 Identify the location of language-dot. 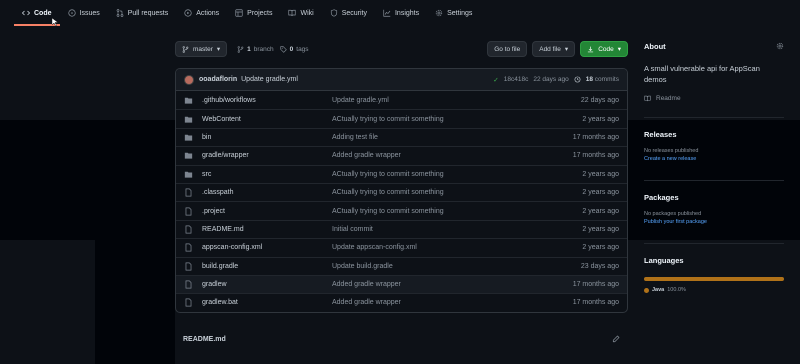
(646, 290).